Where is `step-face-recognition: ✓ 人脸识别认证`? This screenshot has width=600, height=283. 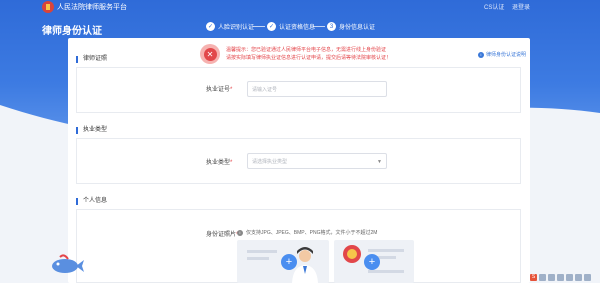 step-face-recognition: ✓ 人脸识别认证 is located at coordinates (230, 26).